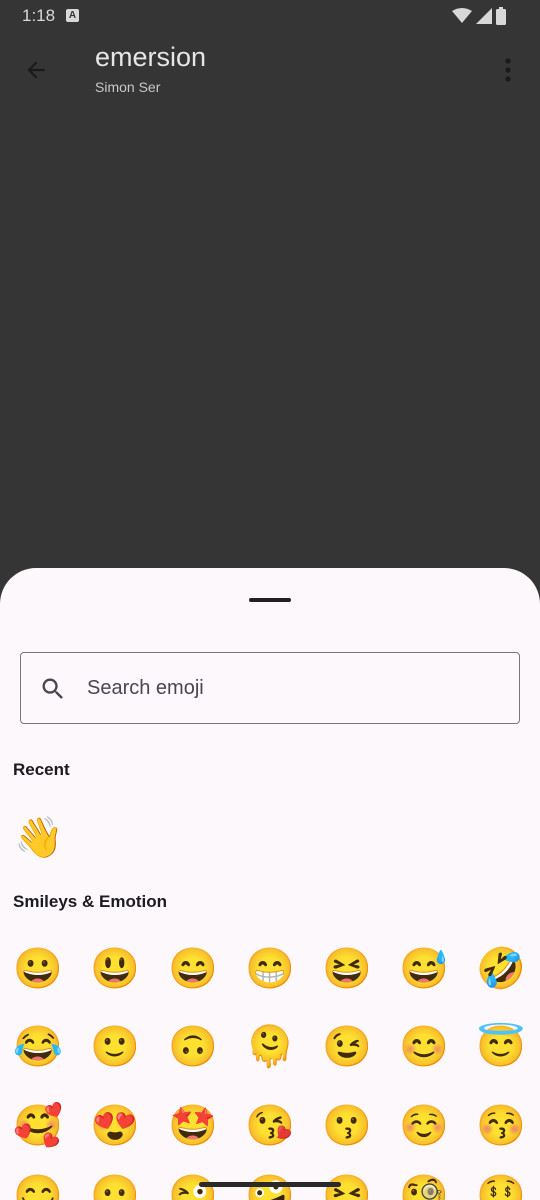  What do you see at coordinates (41, 769) in the screenshot?
I see `section-title-recent: Recent` at bounding box center [41, 769].